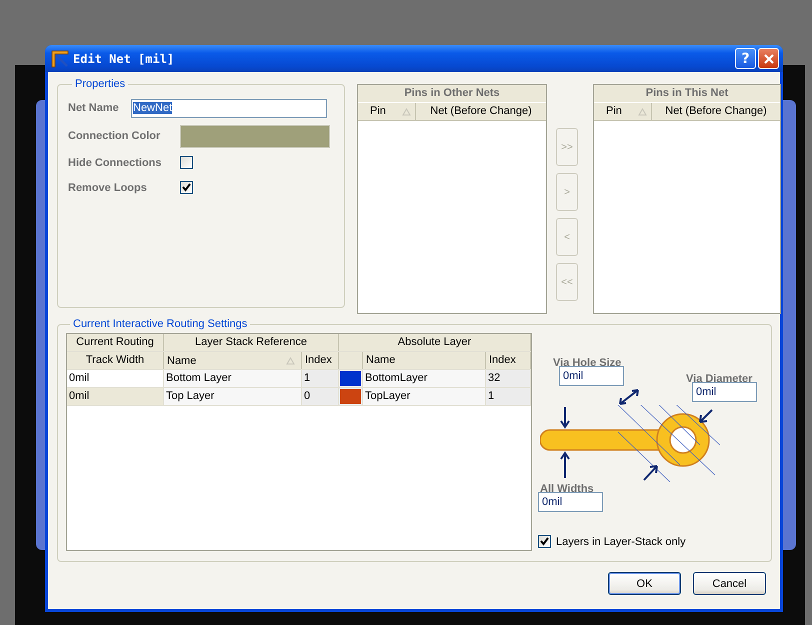 The width and height of the screenshot is (812, 625). I want to click on table-cell: BottomLayer, so click(424, 378).